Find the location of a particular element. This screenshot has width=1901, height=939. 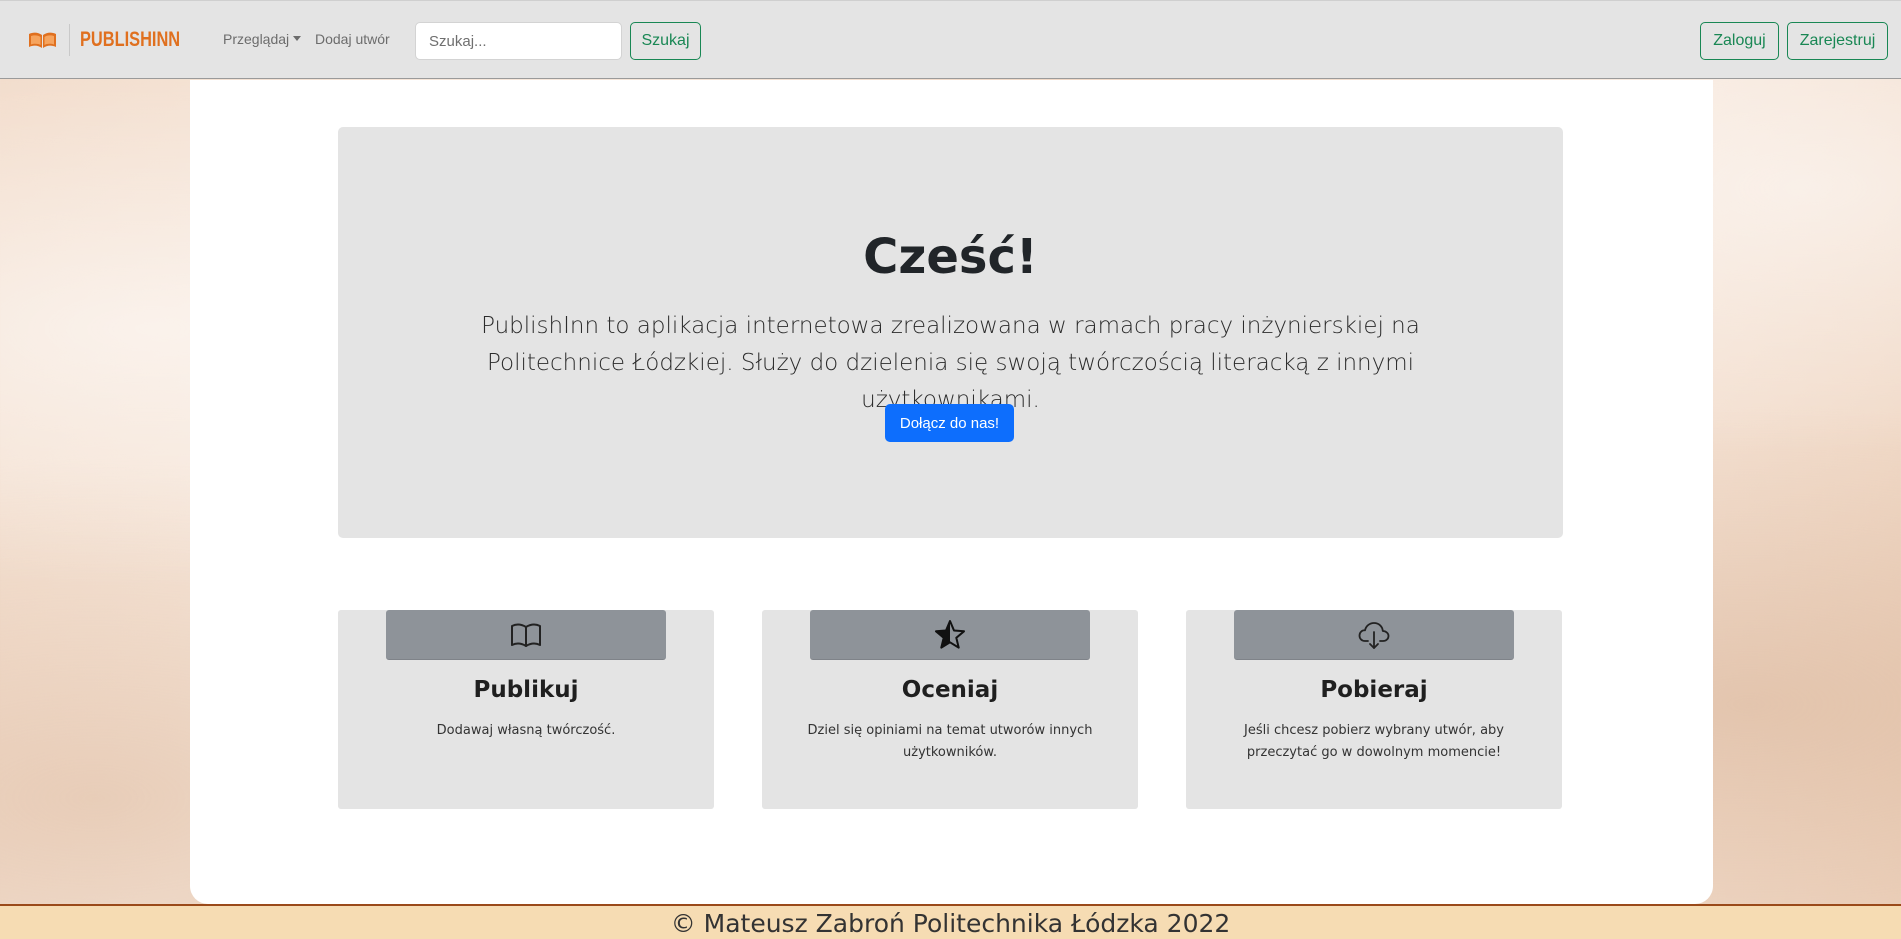

join-us-button: Dołącz do nas! is located at coordinates (949, 423).